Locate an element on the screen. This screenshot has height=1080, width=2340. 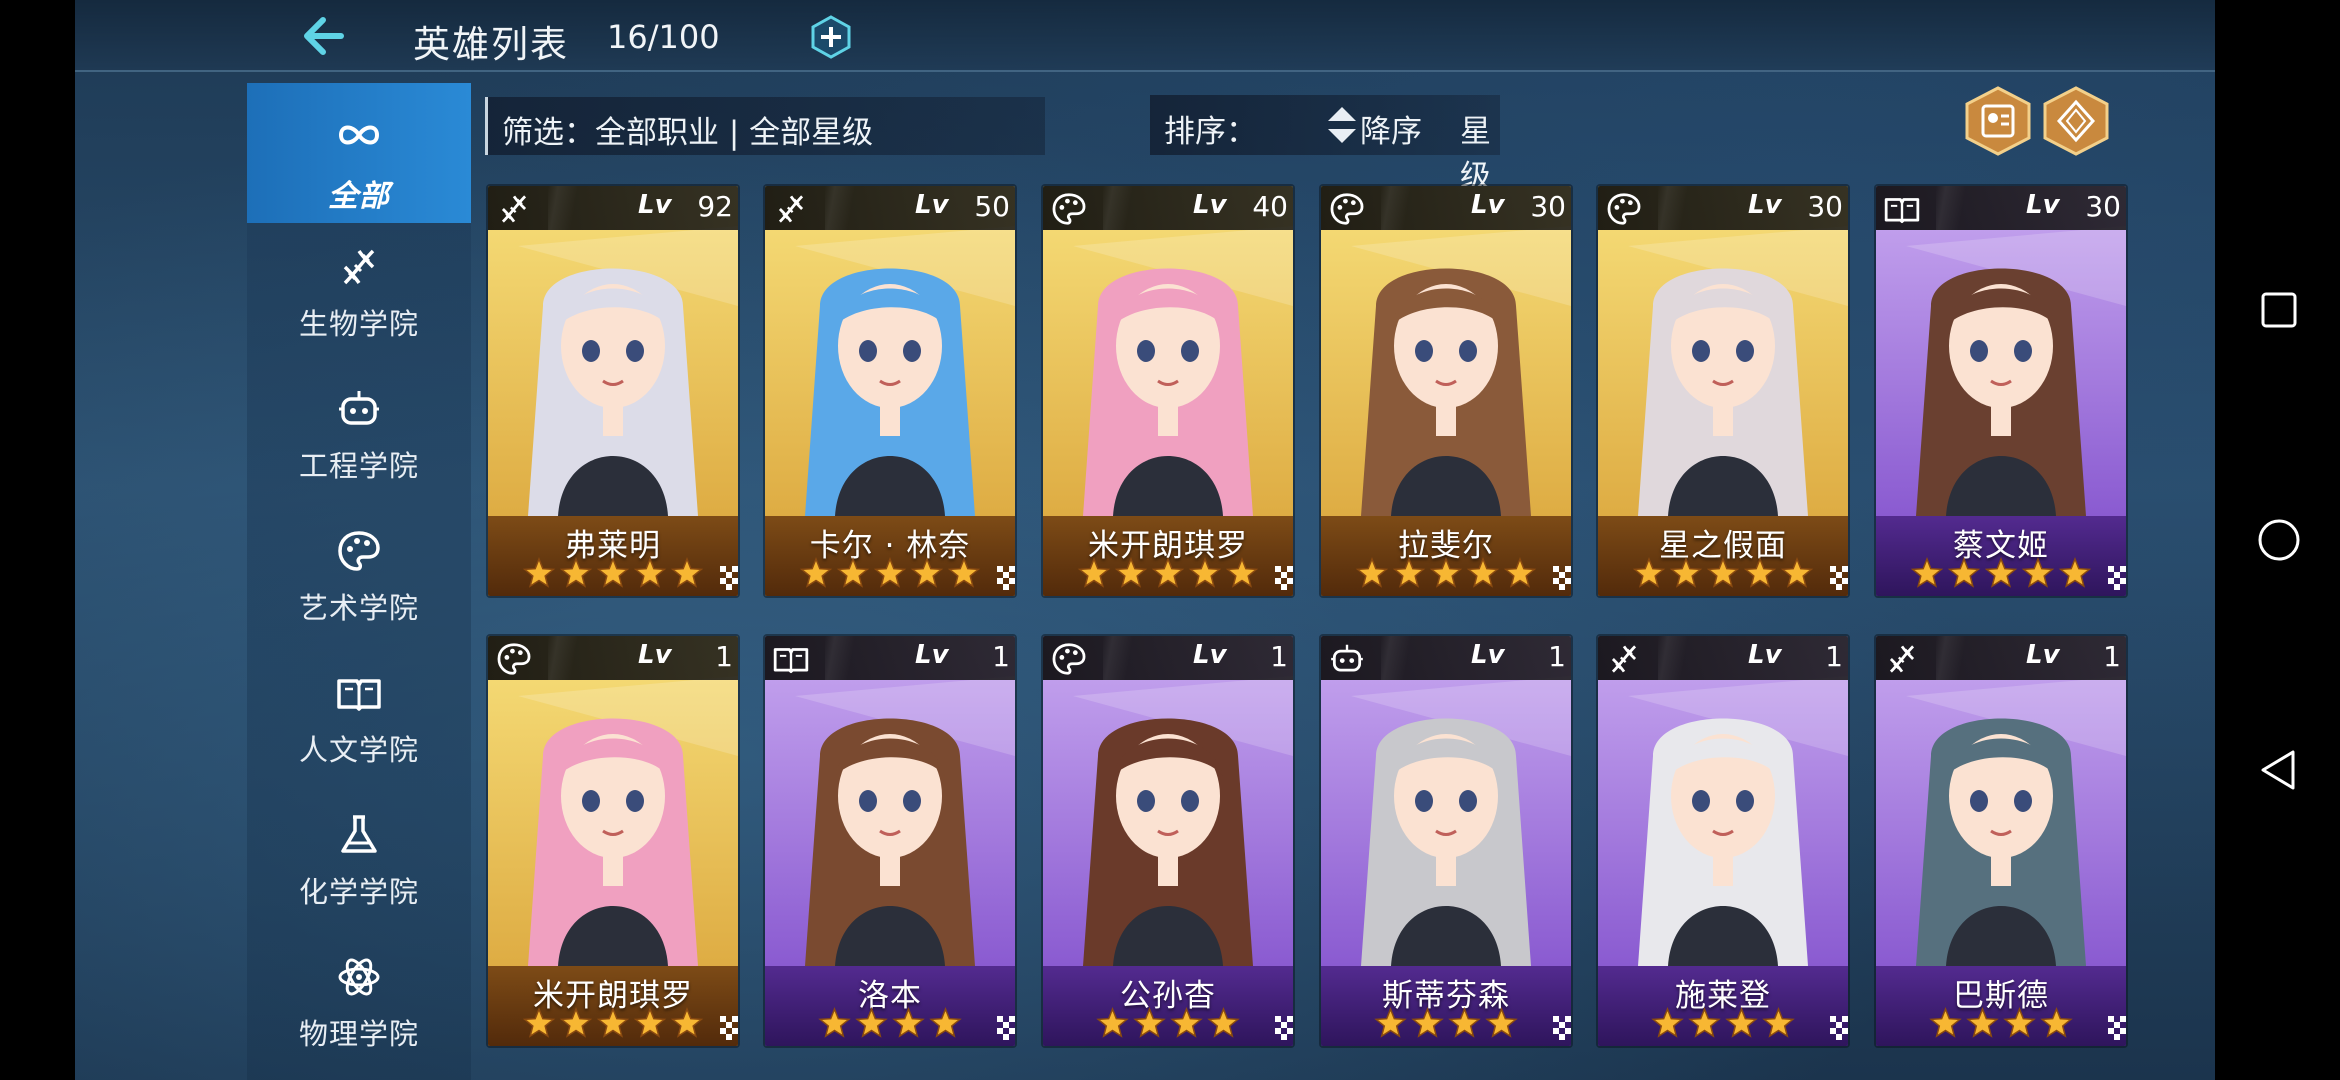
hero-level: 92 is located at coordinates (715, 206).